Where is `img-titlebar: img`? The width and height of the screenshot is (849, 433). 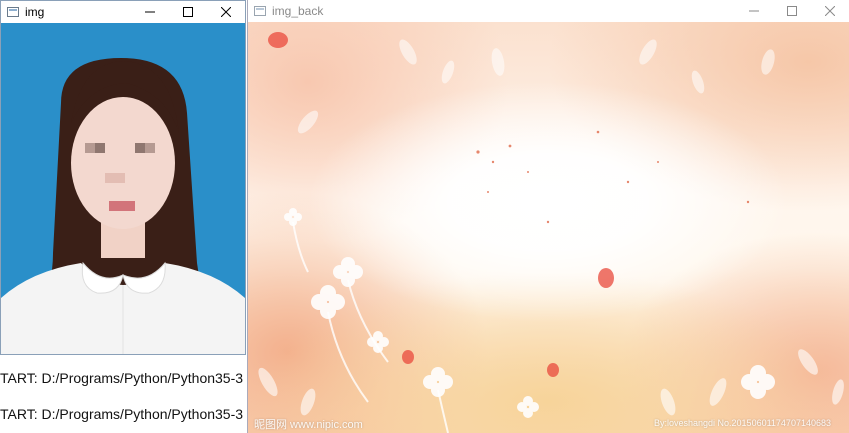 img-titlebar: img is located at coordinates (123, 12).